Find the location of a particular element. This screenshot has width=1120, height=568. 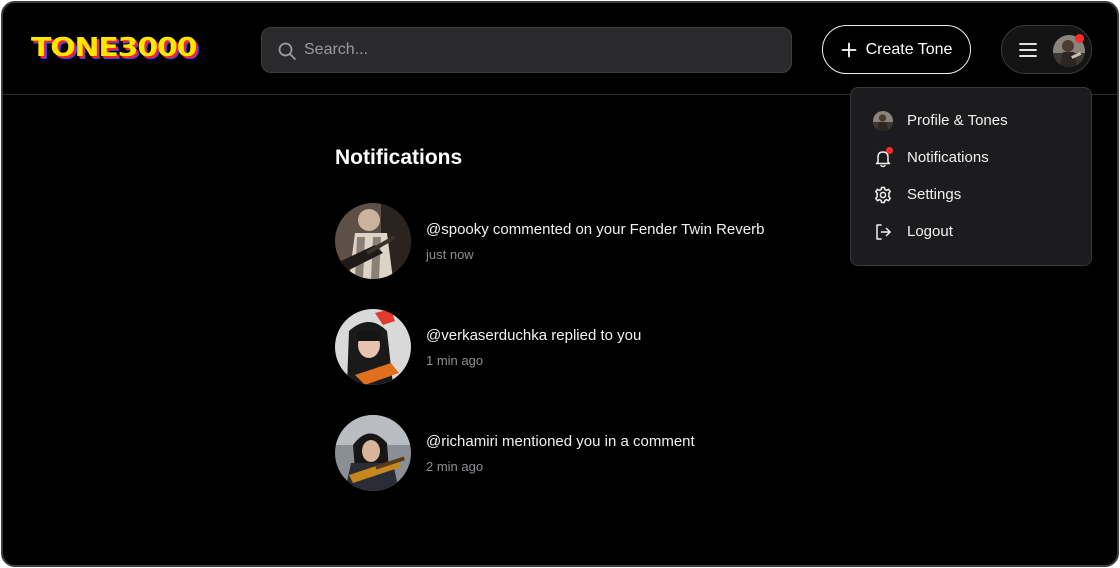

search-icon is located at coordinates (287, 51).